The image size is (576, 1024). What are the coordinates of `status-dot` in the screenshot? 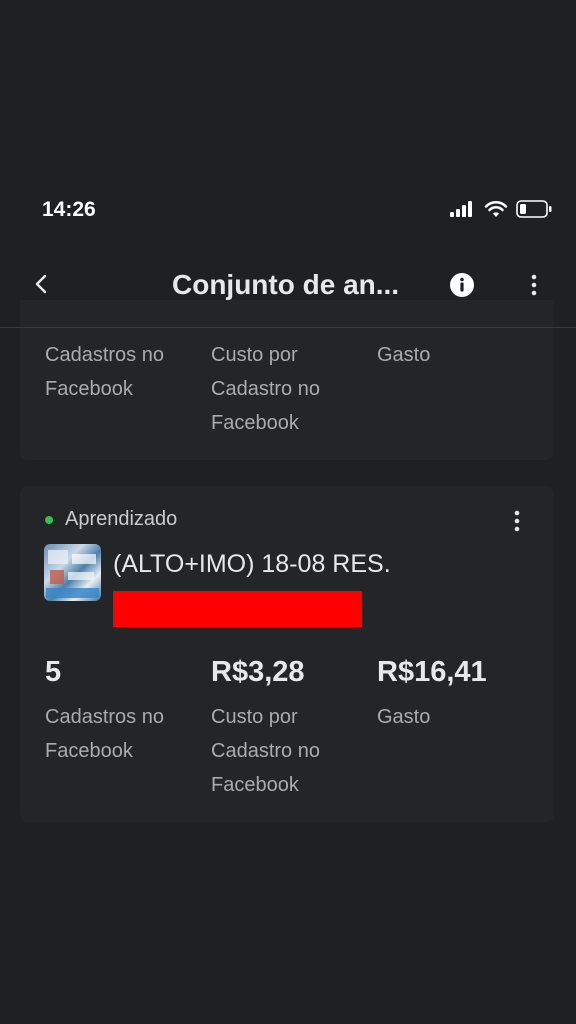 It's located at (49, 520).